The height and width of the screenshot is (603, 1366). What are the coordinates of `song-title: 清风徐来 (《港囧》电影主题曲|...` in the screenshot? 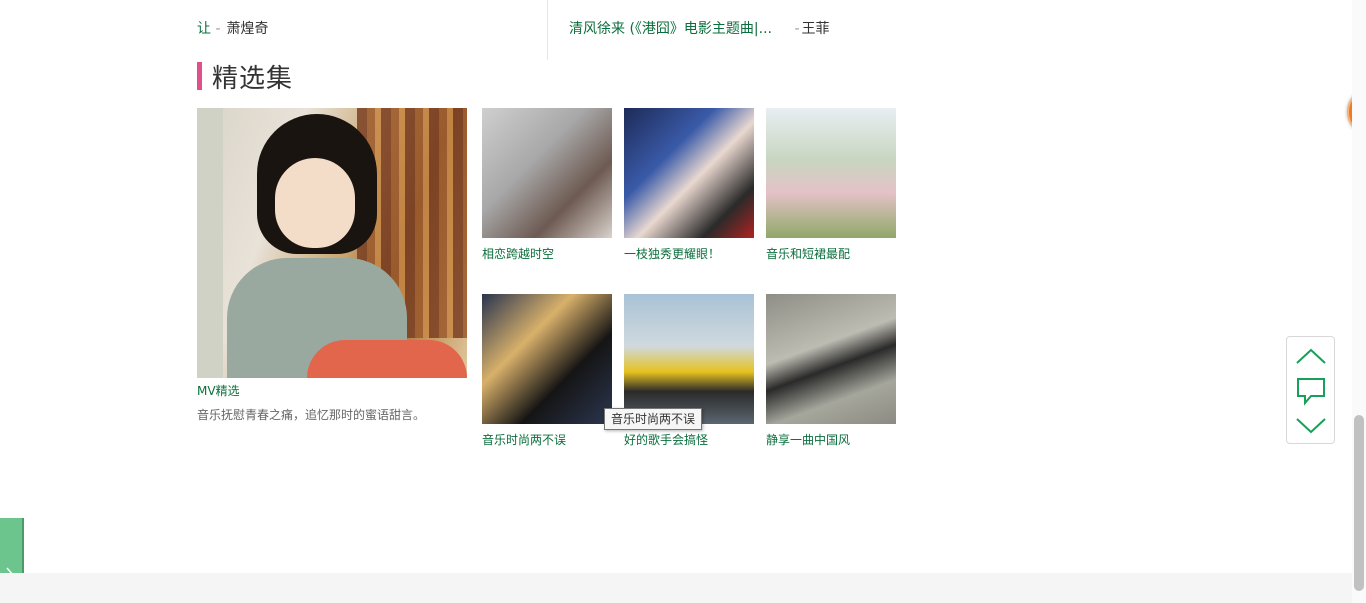 It's located at (670, 29).